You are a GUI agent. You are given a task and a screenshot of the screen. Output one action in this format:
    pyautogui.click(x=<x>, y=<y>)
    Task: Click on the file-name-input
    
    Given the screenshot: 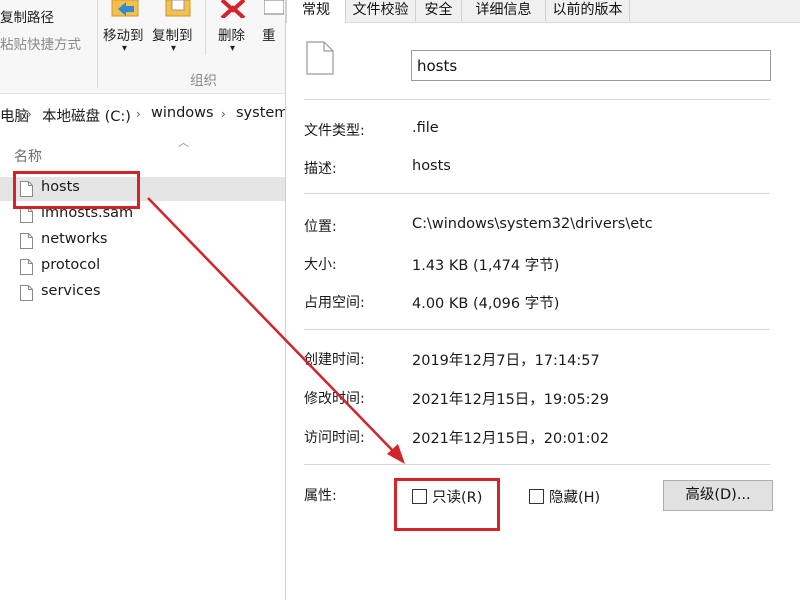 What is the action you would take?
    pyautogui.click(x=591, y=65)
    